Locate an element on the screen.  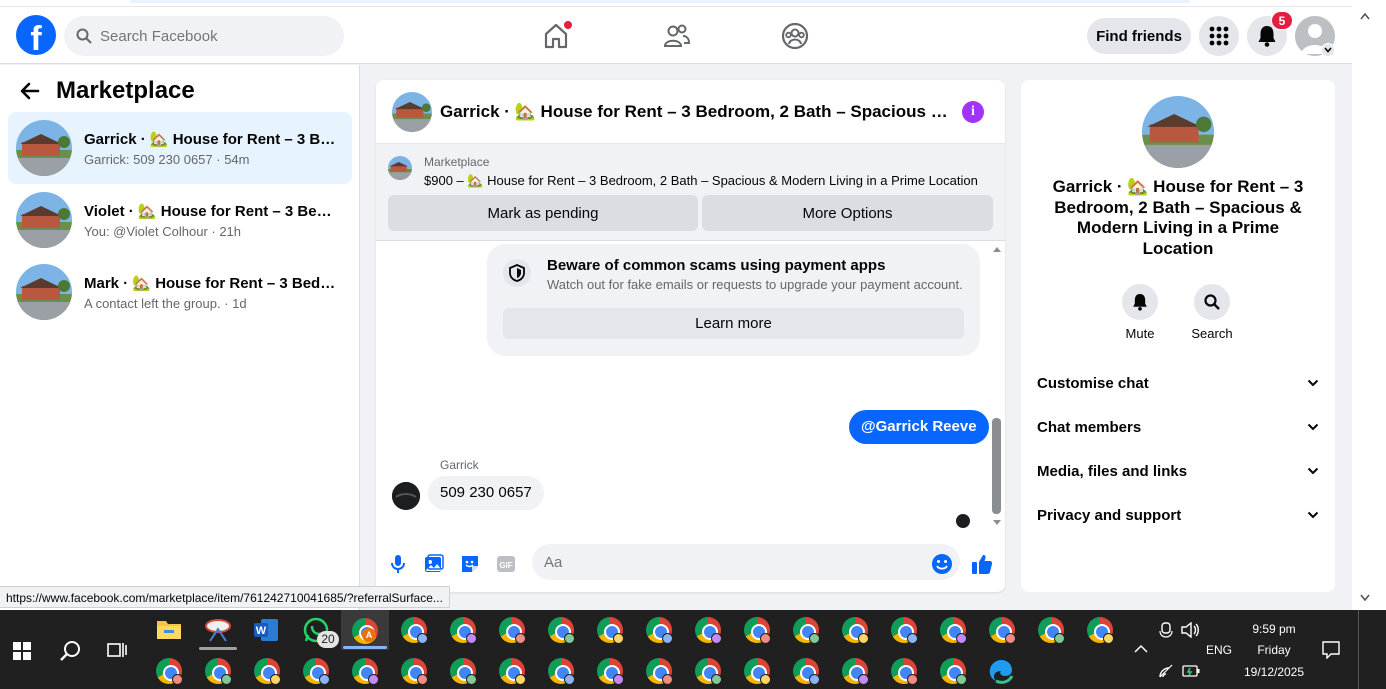
task-view-icon is located at coordinates (117, 650).